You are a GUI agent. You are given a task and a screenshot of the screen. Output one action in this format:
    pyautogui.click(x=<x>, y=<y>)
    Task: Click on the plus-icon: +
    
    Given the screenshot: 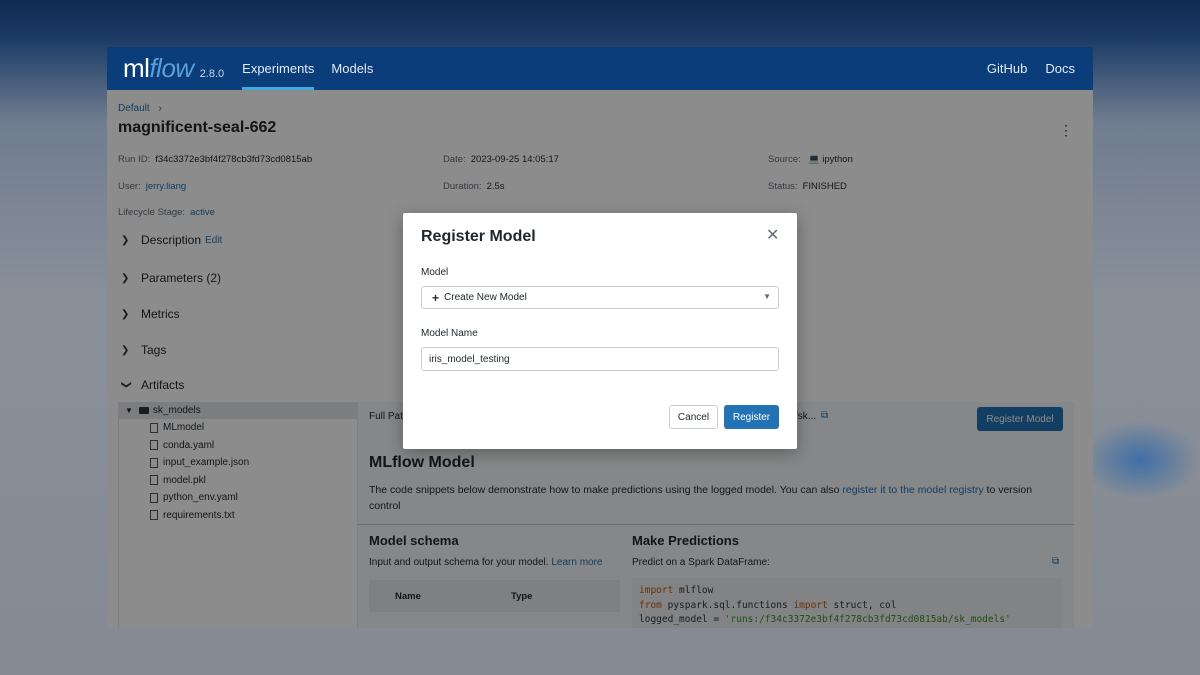 What is the action you would take?
    pyautogui.click(x=436, y=297)
    